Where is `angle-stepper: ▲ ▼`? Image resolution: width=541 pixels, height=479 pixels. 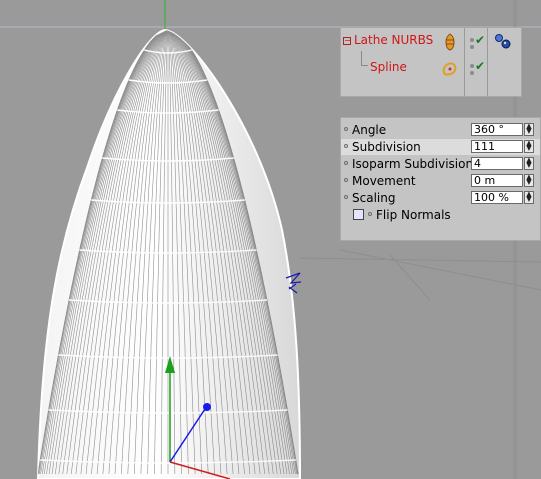 angle-stepper: ▲ ▼ is located at coordinates (529, 129).